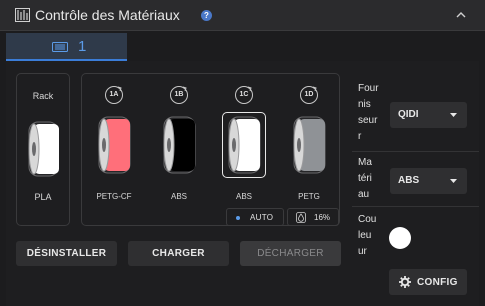  What do you see at coordinates (408, 114) in the screenshot?
I see `supplier-value: QIDI` at bounding box center [408, 114].